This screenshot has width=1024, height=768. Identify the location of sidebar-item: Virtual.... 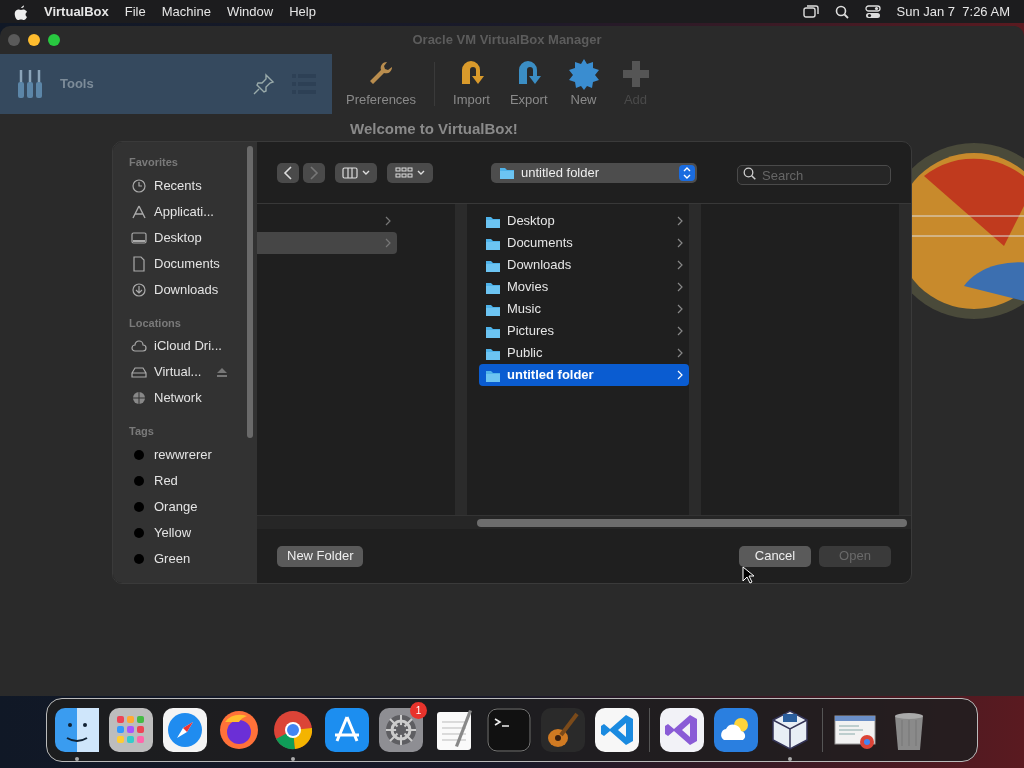
(189, 372).